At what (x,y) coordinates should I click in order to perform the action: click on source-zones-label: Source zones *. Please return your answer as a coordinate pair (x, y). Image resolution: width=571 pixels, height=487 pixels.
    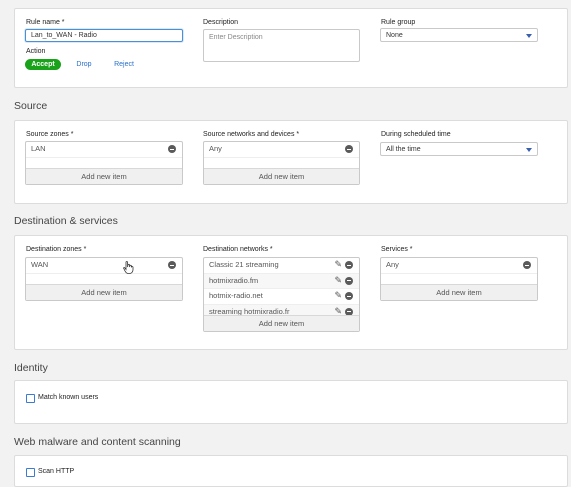
    Looking at the image, I should click on (50, 134).